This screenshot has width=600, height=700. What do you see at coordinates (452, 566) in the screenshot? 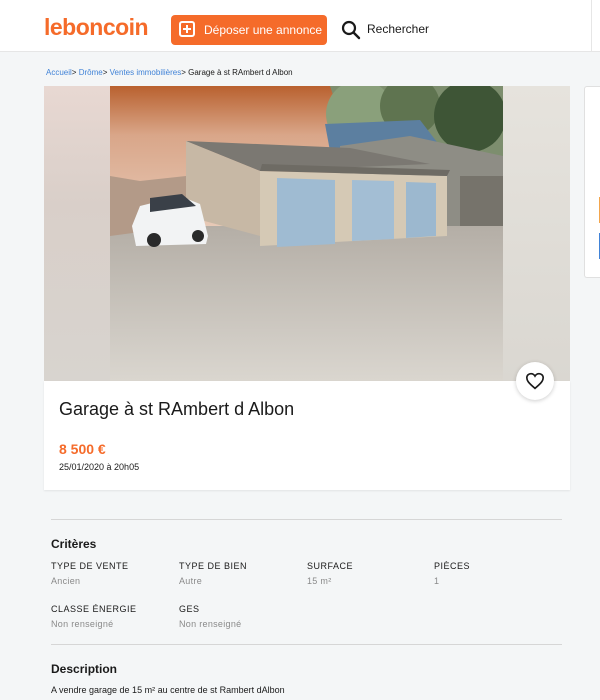
I see `criteria-label: PIÈCES` at bounding box center [452, 566].